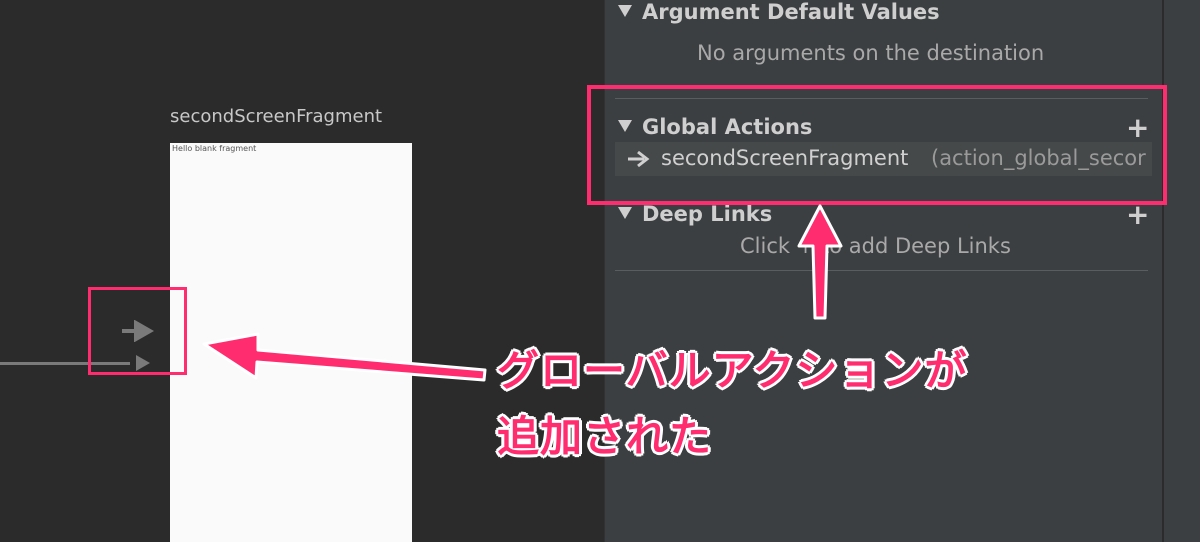 The image size is (1200, 542). Describe the element at coordinates (605, 436) in the screenshot. I see `annotation-line-2: 追加された` at that location.